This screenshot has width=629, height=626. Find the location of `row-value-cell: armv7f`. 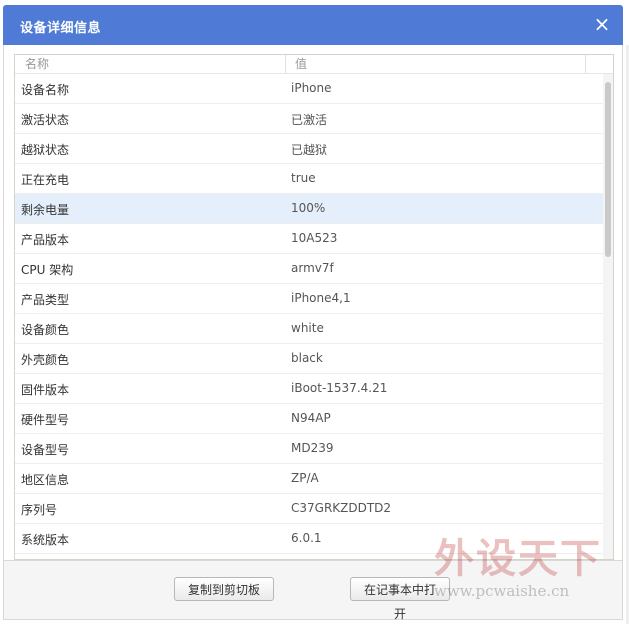

row-value-cell: armv7f is located at coordinates (312, 268).